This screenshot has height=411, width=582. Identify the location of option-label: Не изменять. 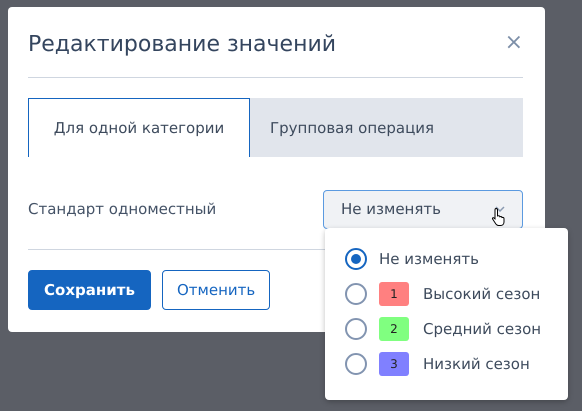
(429, 259).